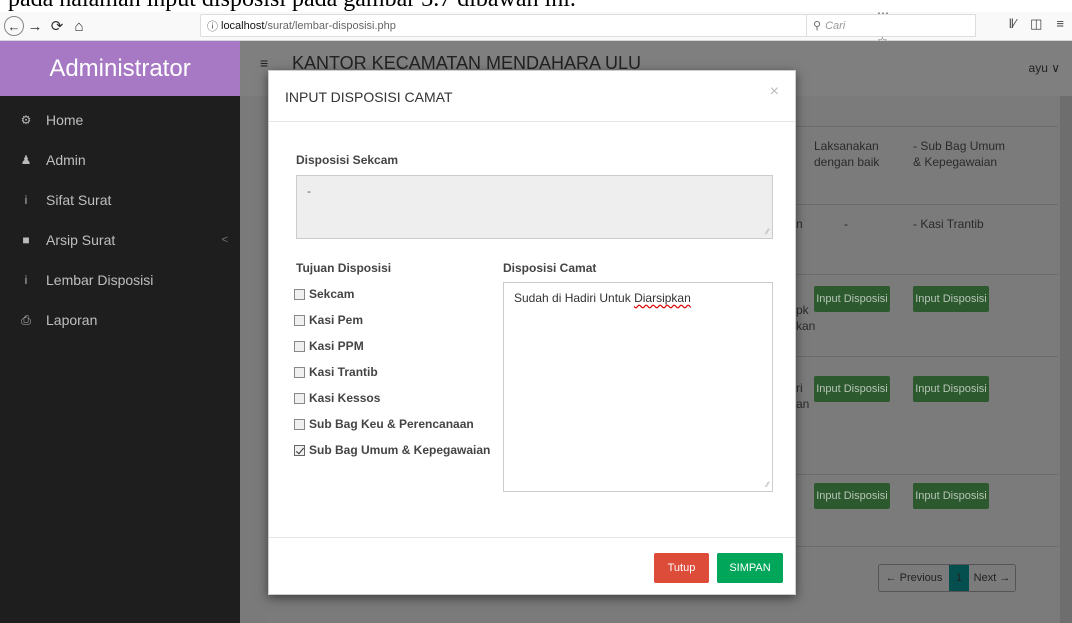  I want to click on sidebar-item-arsip-surat: ■ Arsip Surat <, so click(120, 240).